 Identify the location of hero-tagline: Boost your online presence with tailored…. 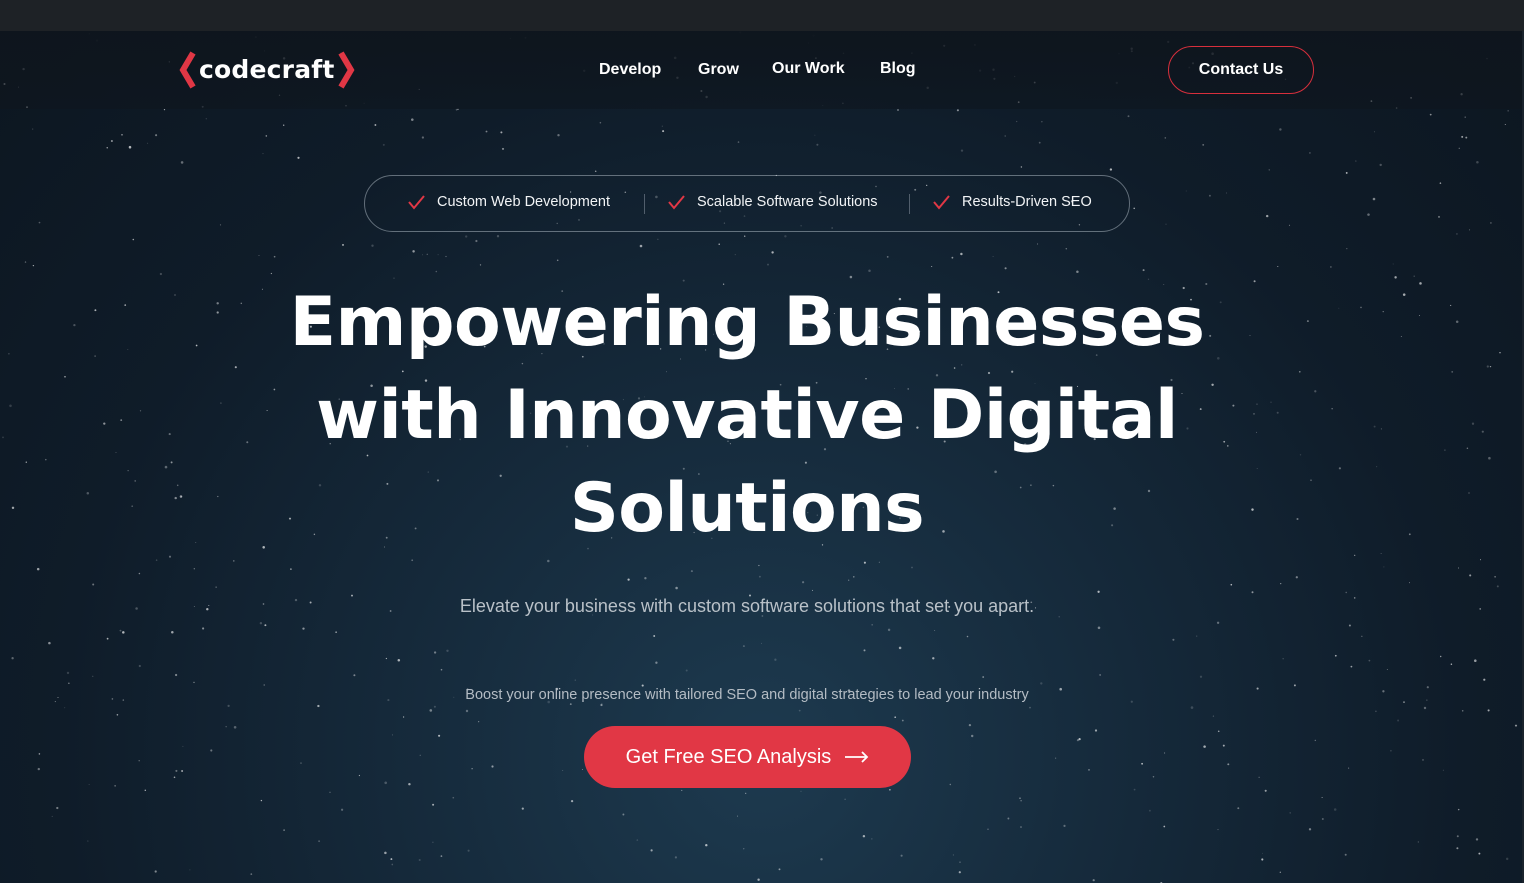
(747, 695).